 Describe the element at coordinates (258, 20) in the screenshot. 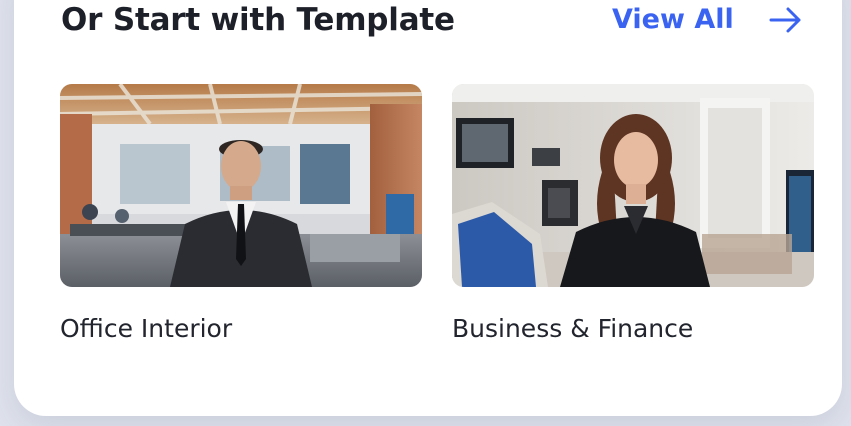

I see `section-title: Or Start with Template` at that location.